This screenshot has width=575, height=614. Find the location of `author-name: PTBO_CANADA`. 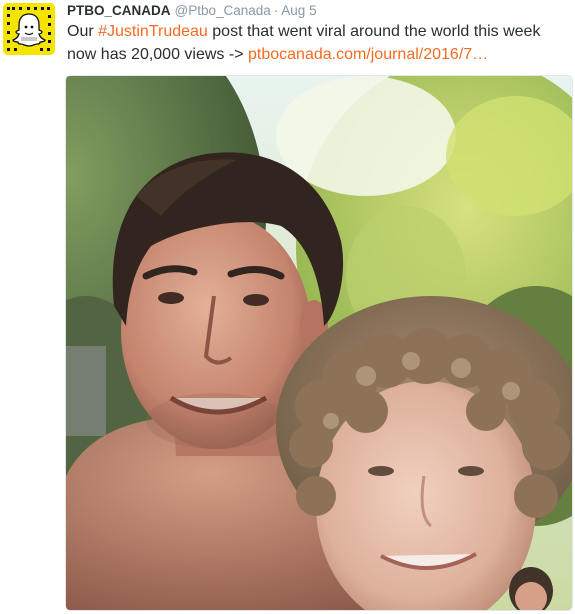

author-name: PTBO_CANADA is located at coordinates (119, 10).